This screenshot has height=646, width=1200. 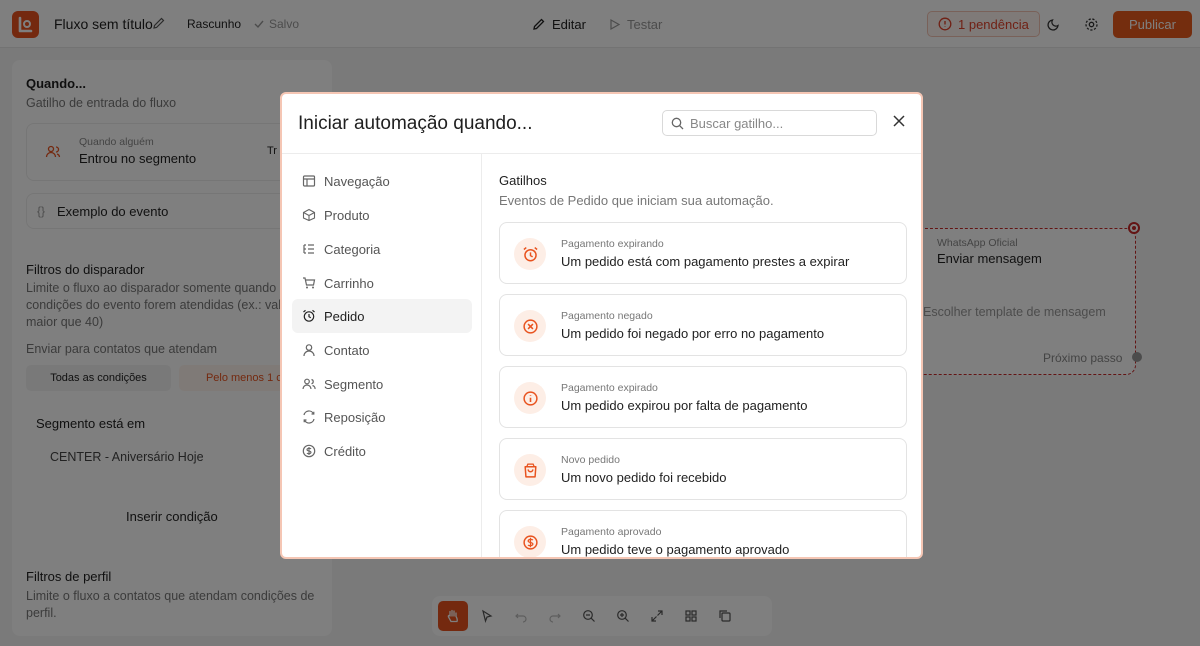 I want to click on search-input, so click(x=780, y=123).